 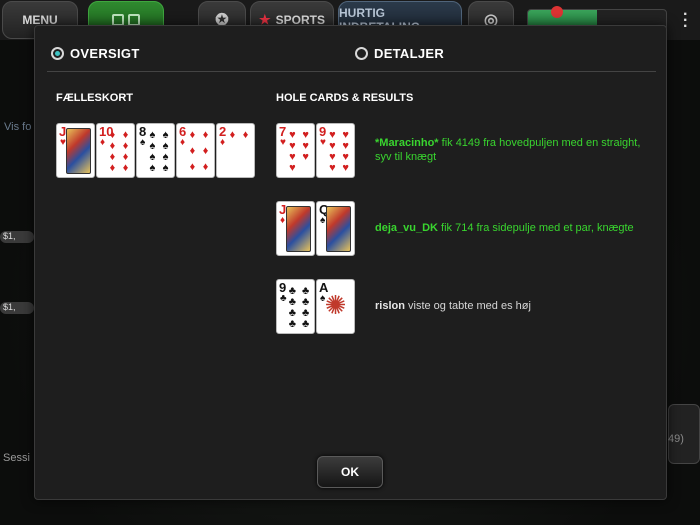 I want to click on ace-emblem-icon: ✺, so click(x=335, y=305).